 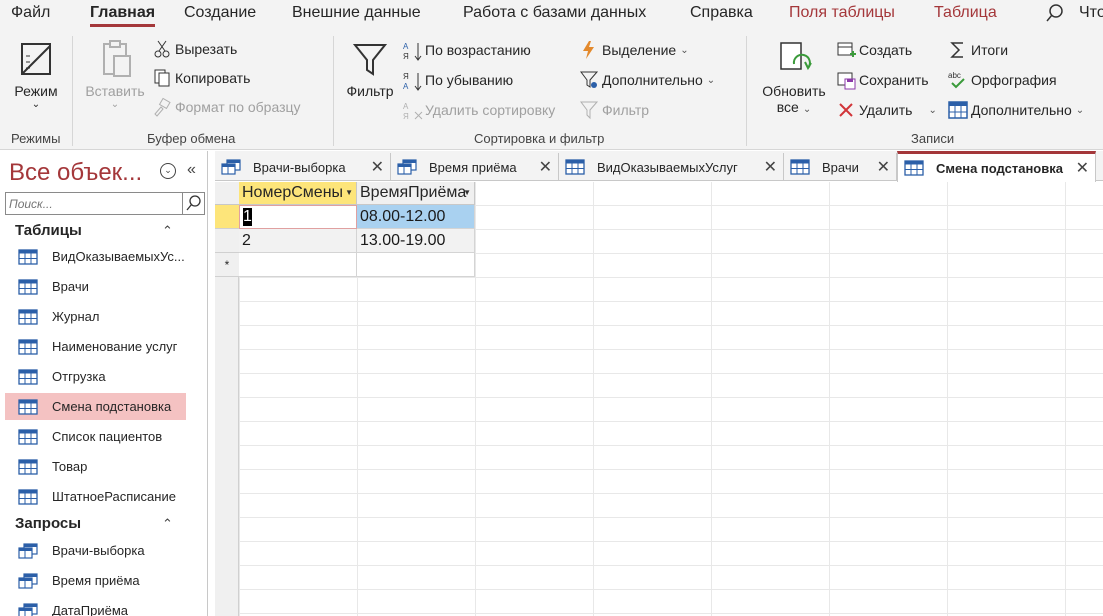 What do you see at coordinates (846, 80) in the screenshot?
I see `save-icon` at bounding box center [846, 80].